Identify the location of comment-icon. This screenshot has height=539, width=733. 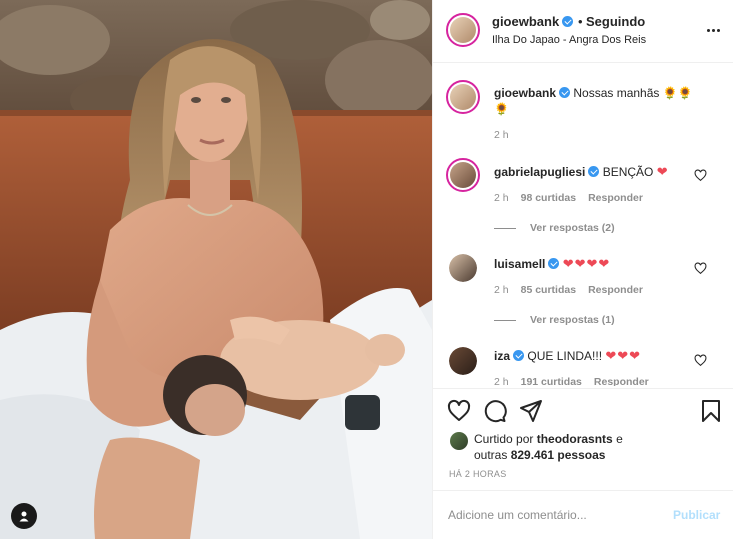
(495, 411).